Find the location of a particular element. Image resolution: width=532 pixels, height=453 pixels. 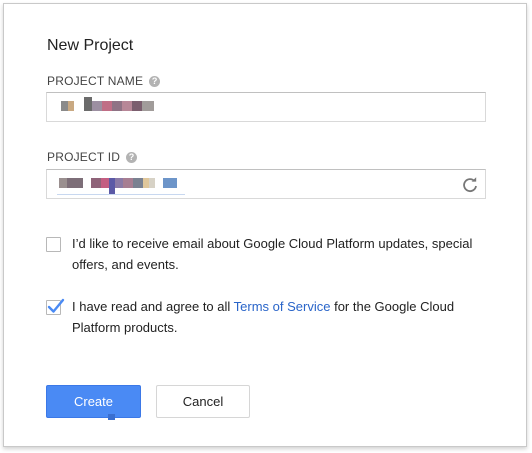

terms-of-service-link: Terms of Service is located at coordinates (282, 306).